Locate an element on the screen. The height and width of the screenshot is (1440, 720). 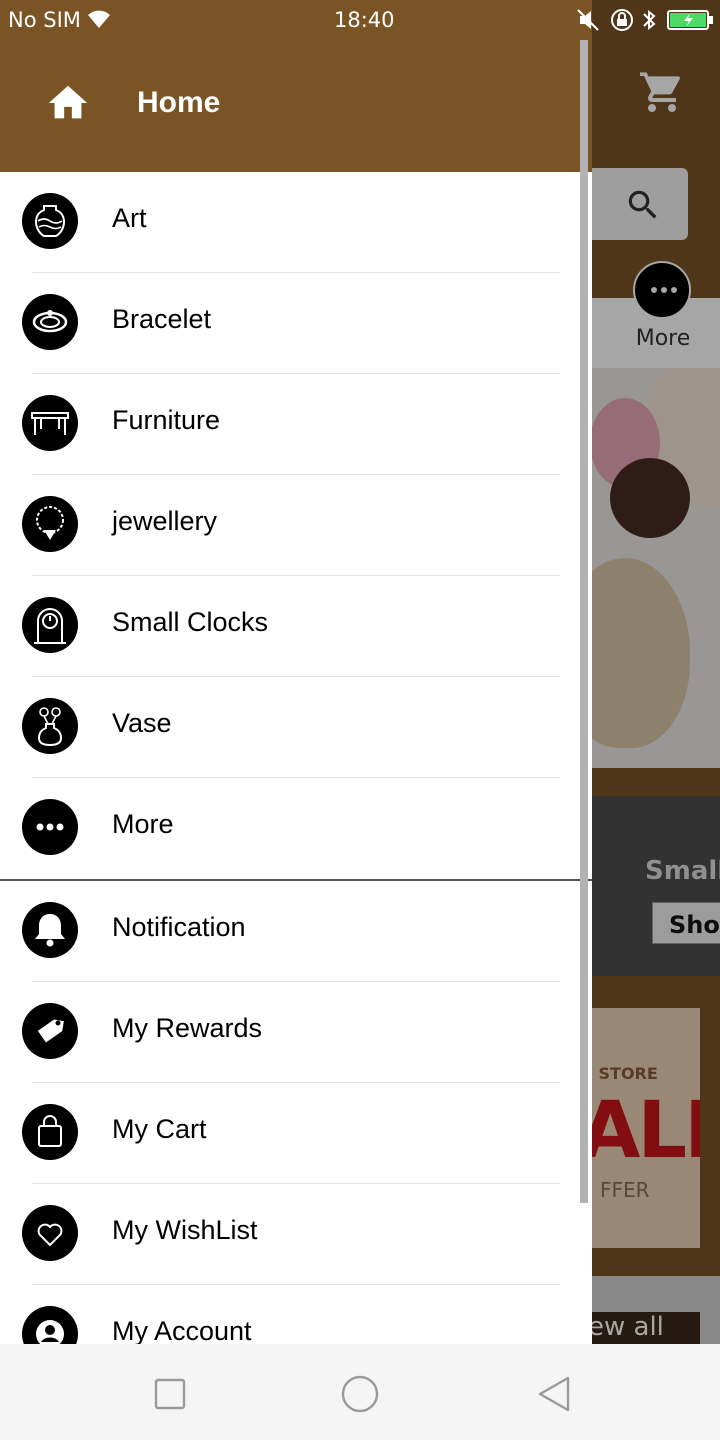
status-icons is located at coordinates (645, 20).